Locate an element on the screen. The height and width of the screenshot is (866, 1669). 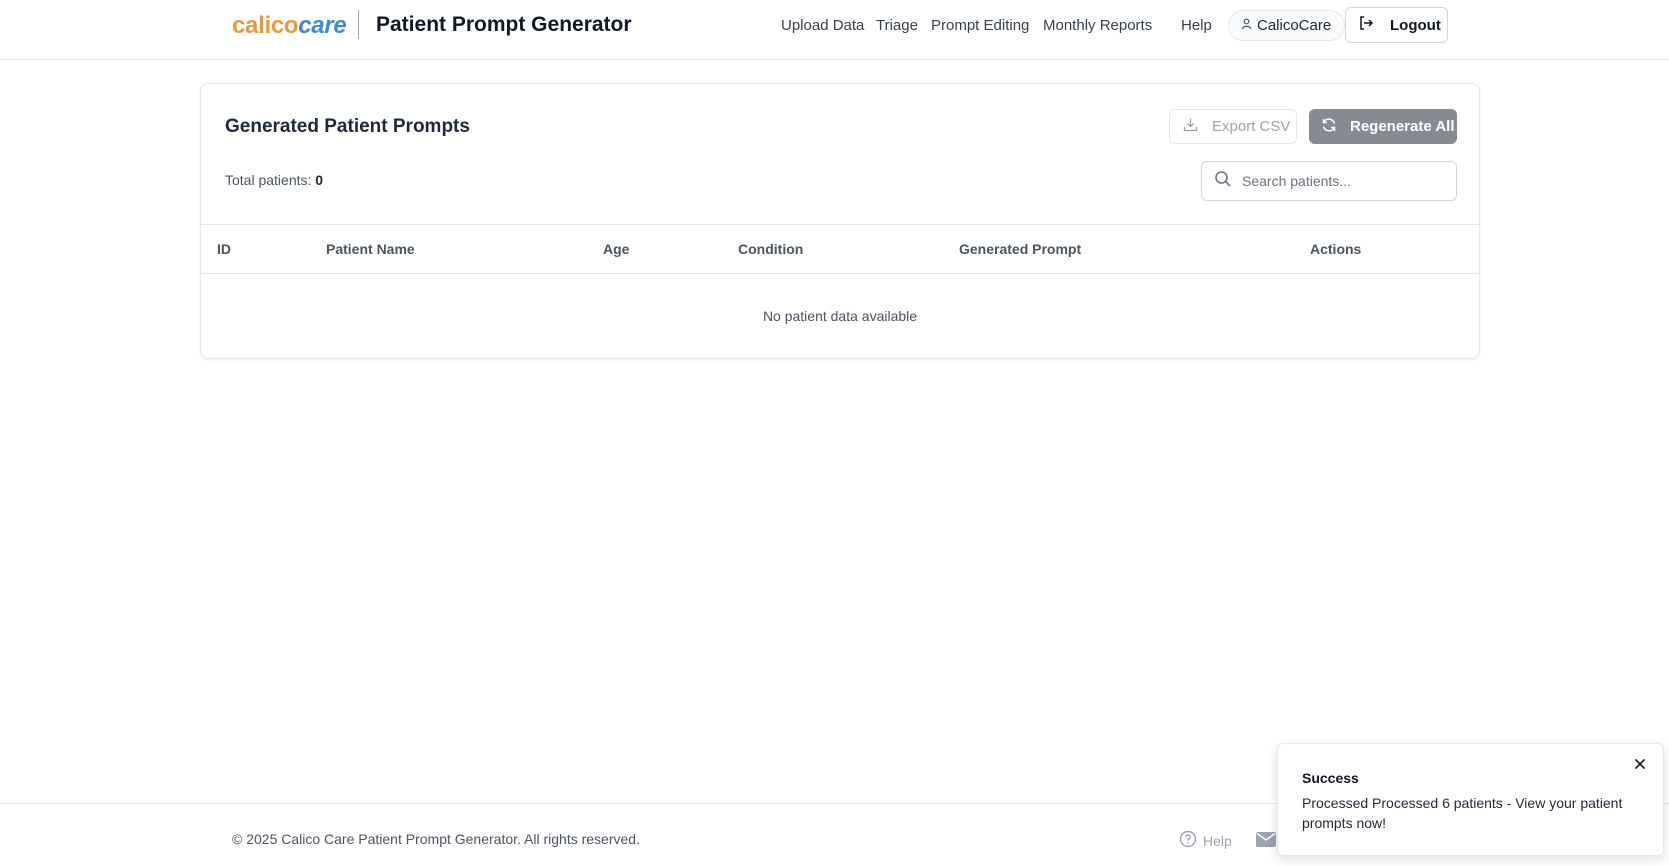
footer-help-link: Help is located at coordinates (1205, 840).